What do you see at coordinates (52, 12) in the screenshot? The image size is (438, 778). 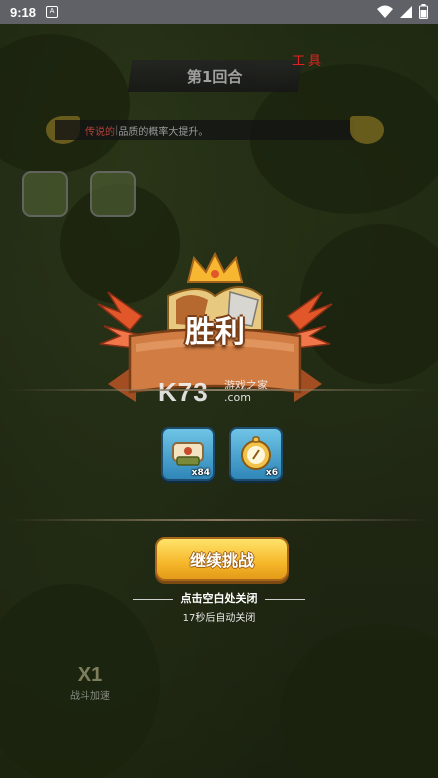 I see `notification-icon: A` at bounding box center [52, 12].